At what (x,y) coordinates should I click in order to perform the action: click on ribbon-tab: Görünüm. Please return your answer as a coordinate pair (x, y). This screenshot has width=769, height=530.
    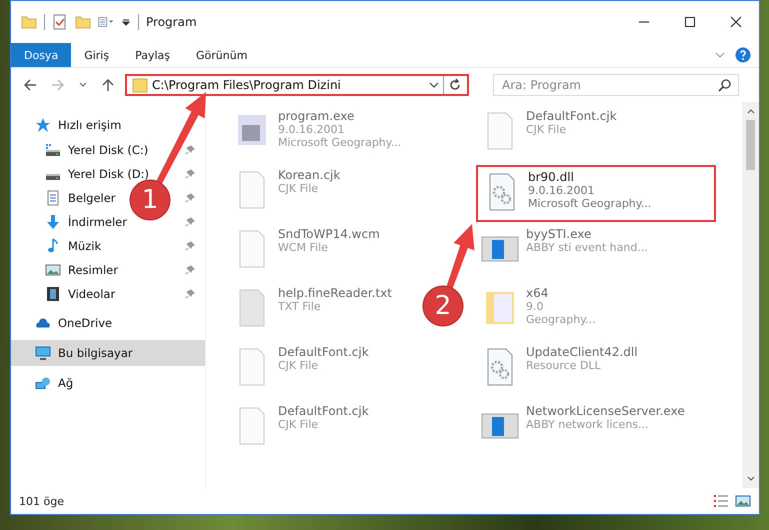
    Looking at the image, I should click on (221, 55).